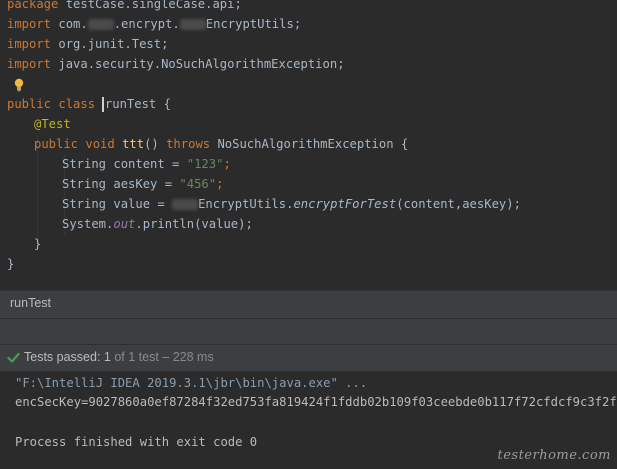  What do you see at coordinates (119, 357) in the screenshot?
I see `tests-passed-status: Tests passed: 1 of 1 test – 228 ms` at bounding box center [119, 357].